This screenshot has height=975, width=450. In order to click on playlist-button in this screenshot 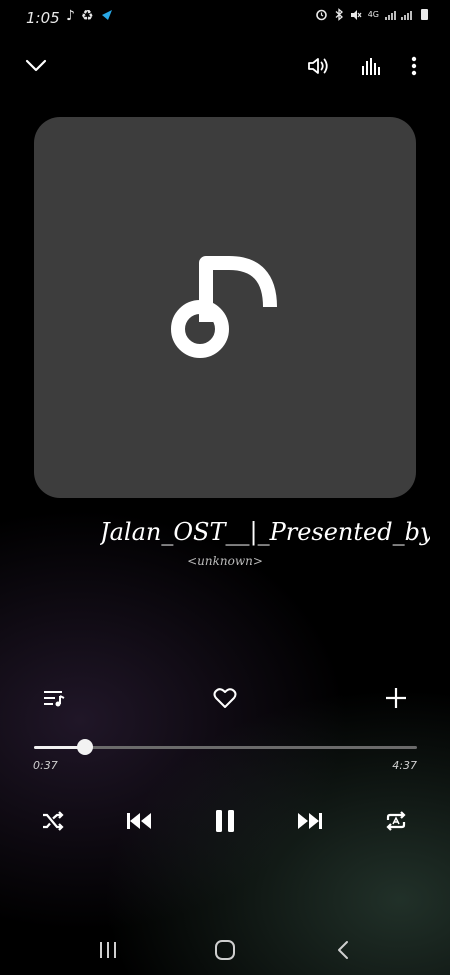, I will do `click(54, 698)`.